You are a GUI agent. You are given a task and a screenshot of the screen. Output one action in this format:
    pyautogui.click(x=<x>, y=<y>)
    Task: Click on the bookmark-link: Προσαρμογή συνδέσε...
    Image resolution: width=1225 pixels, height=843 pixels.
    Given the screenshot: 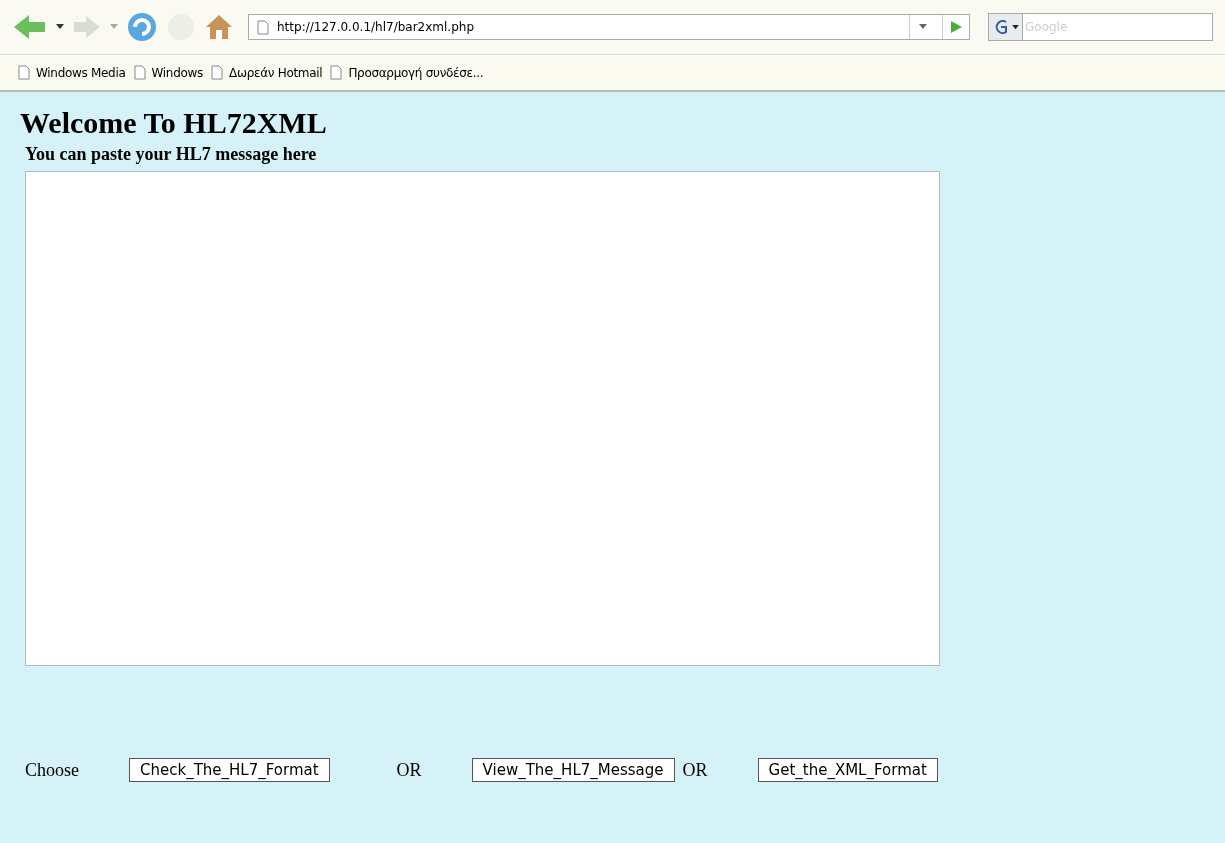 What is the action you would take?
    pyautogui.click(x=416, y=72)
    